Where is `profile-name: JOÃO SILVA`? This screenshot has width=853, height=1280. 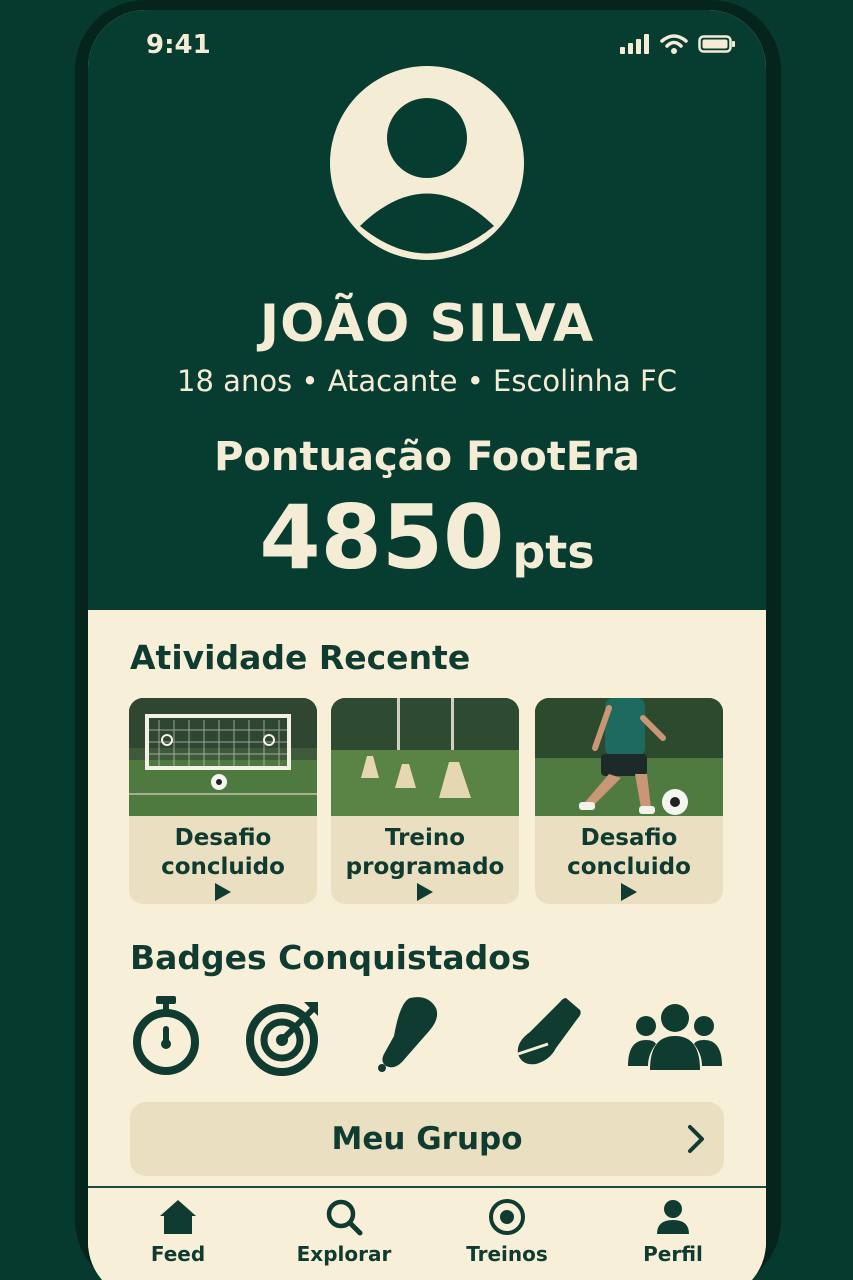 profile-name: JOÃO SILVA is located at coordinates (427, 324).